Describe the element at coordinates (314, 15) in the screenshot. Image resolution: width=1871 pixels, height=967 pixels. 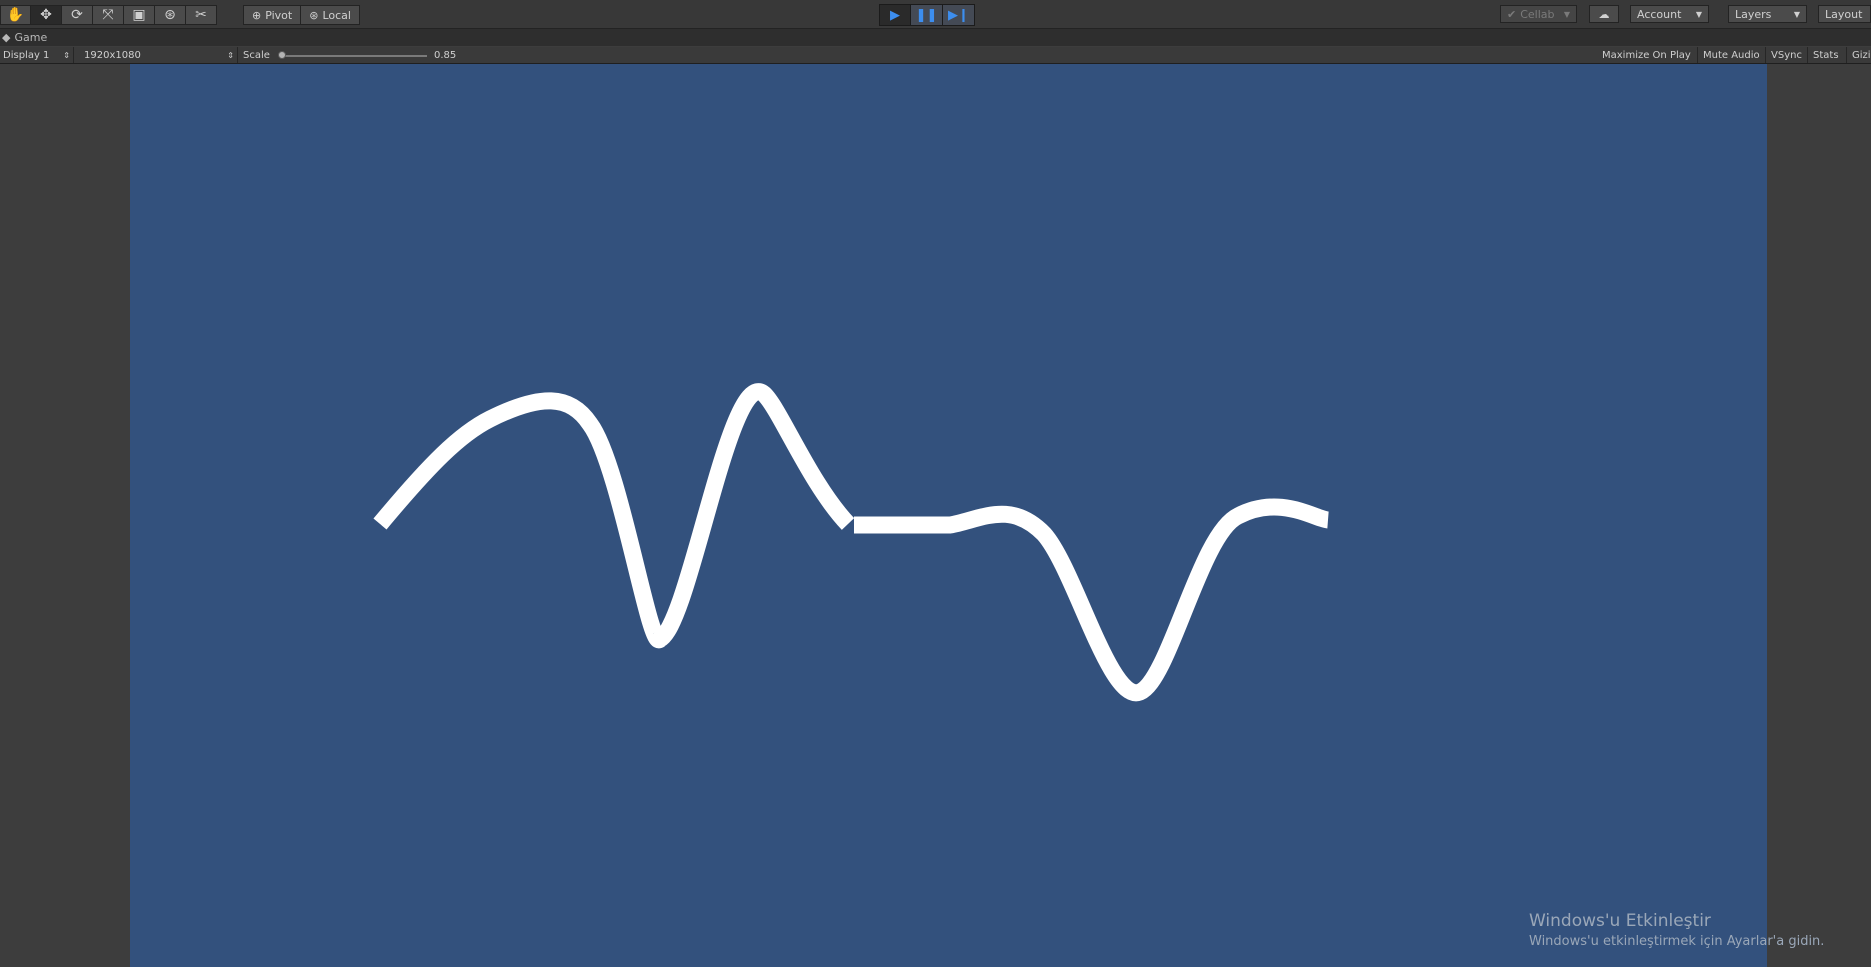
I see `local-icon: ⊛` at that location.